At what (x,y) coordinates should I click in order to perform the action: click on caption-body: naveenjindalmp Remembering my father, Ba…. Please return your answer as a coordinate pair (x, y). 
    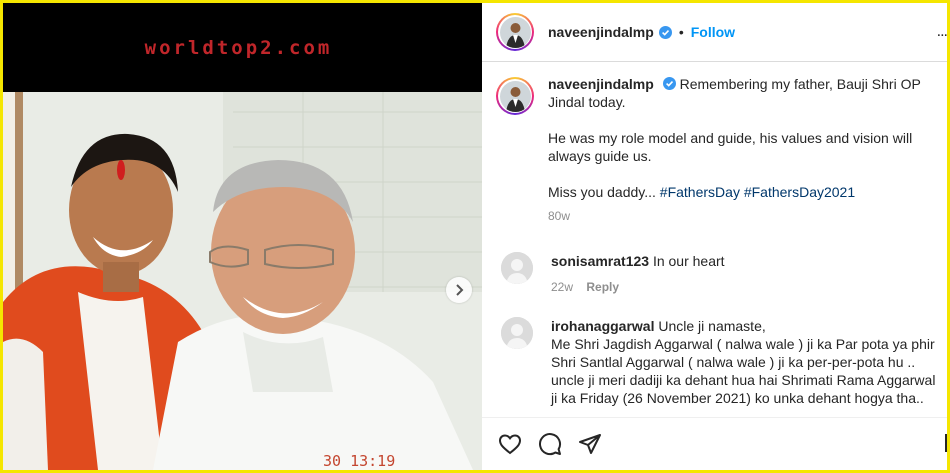
    Looking at the image, I should click on (747, 150).